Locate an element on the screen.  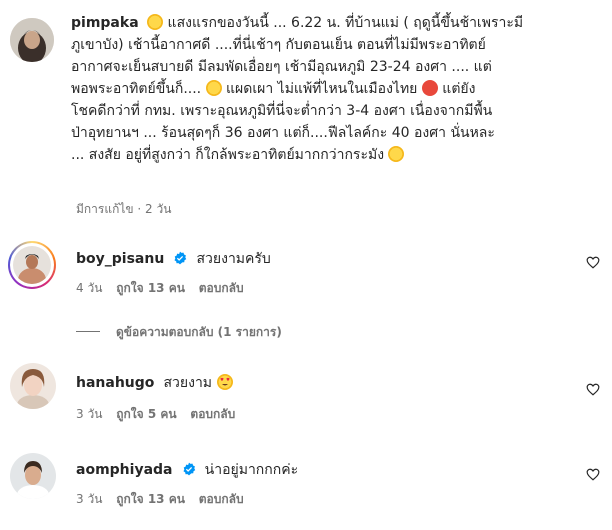
caption-username: pimpaka is located at coordinates (105, 23).